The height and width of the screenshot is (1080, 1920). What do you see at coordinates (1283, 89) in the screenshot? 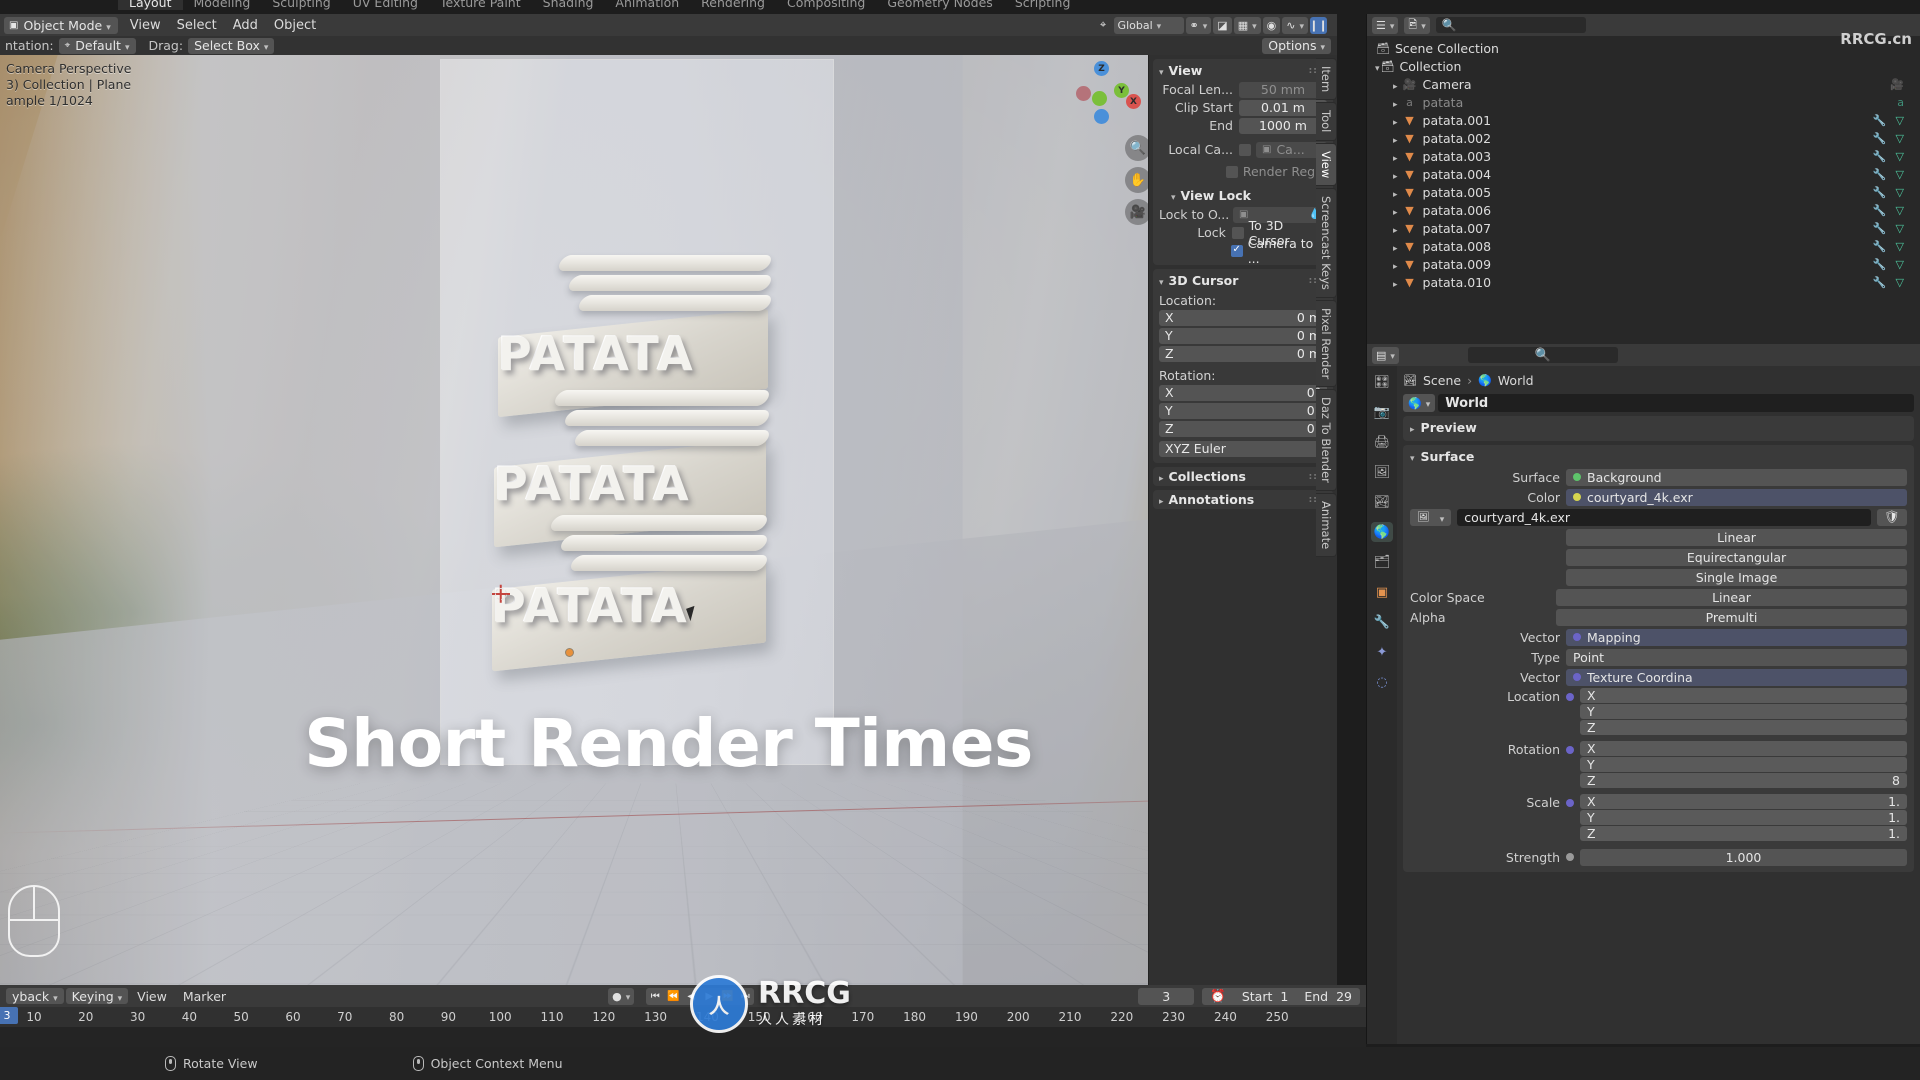
I see `focal-length-field: 50 mm` at bounding box center [1283, 89].